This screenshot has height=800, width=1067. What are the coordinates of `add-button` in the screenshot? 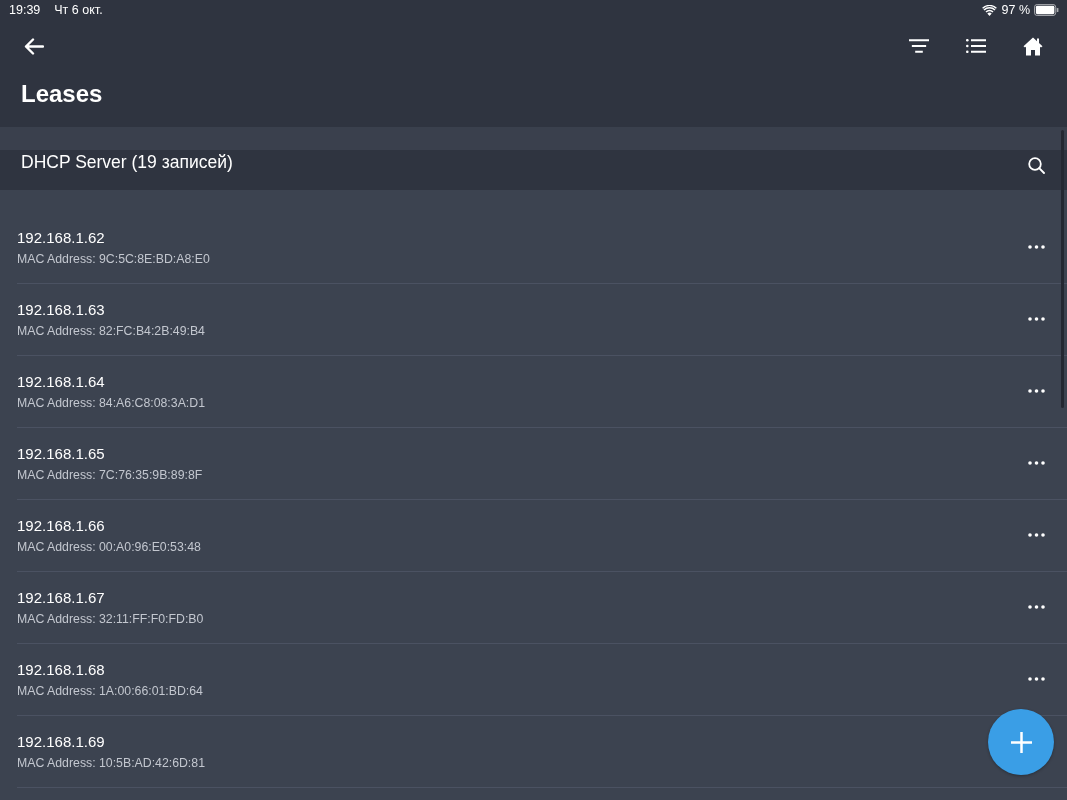 It's located at (1021, 742).